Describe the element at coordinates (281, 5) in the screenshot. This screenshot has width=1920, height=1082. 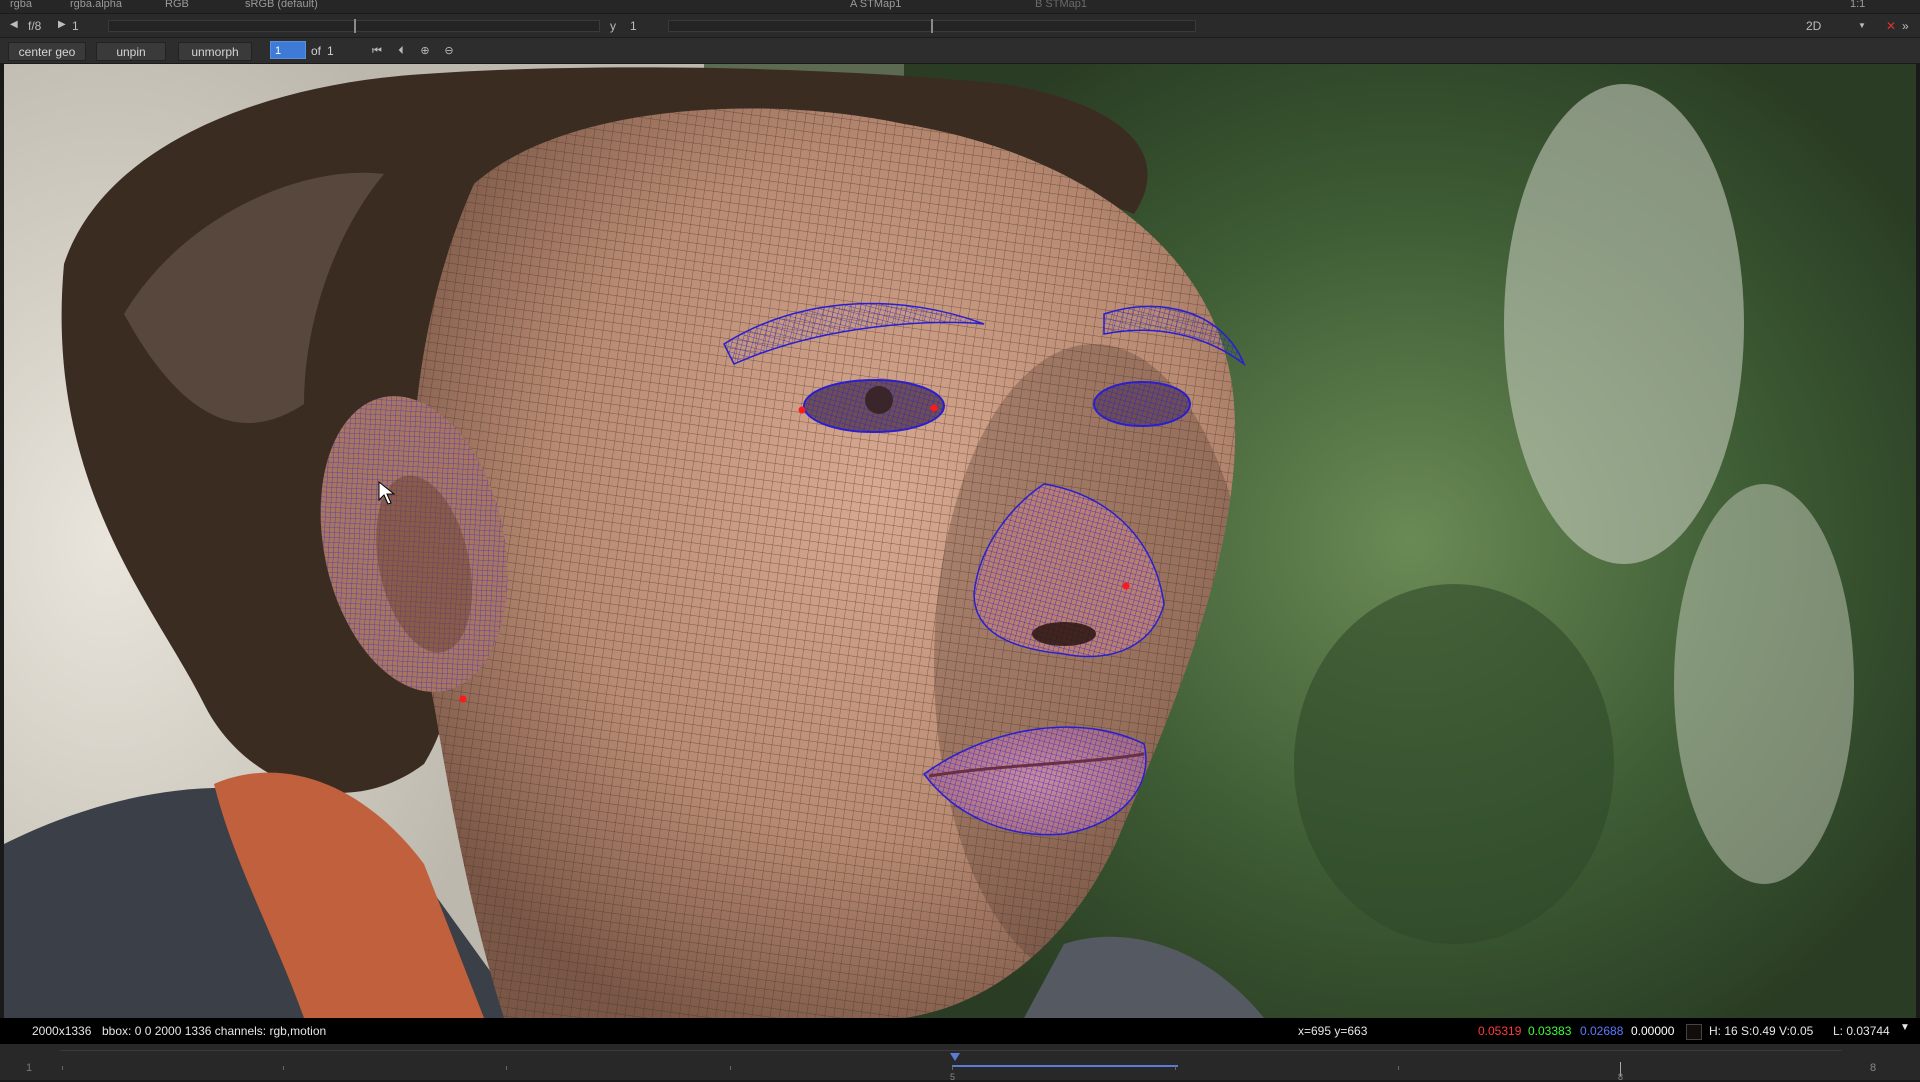
I see `colorspace-select: sRGB (default)` at that location.